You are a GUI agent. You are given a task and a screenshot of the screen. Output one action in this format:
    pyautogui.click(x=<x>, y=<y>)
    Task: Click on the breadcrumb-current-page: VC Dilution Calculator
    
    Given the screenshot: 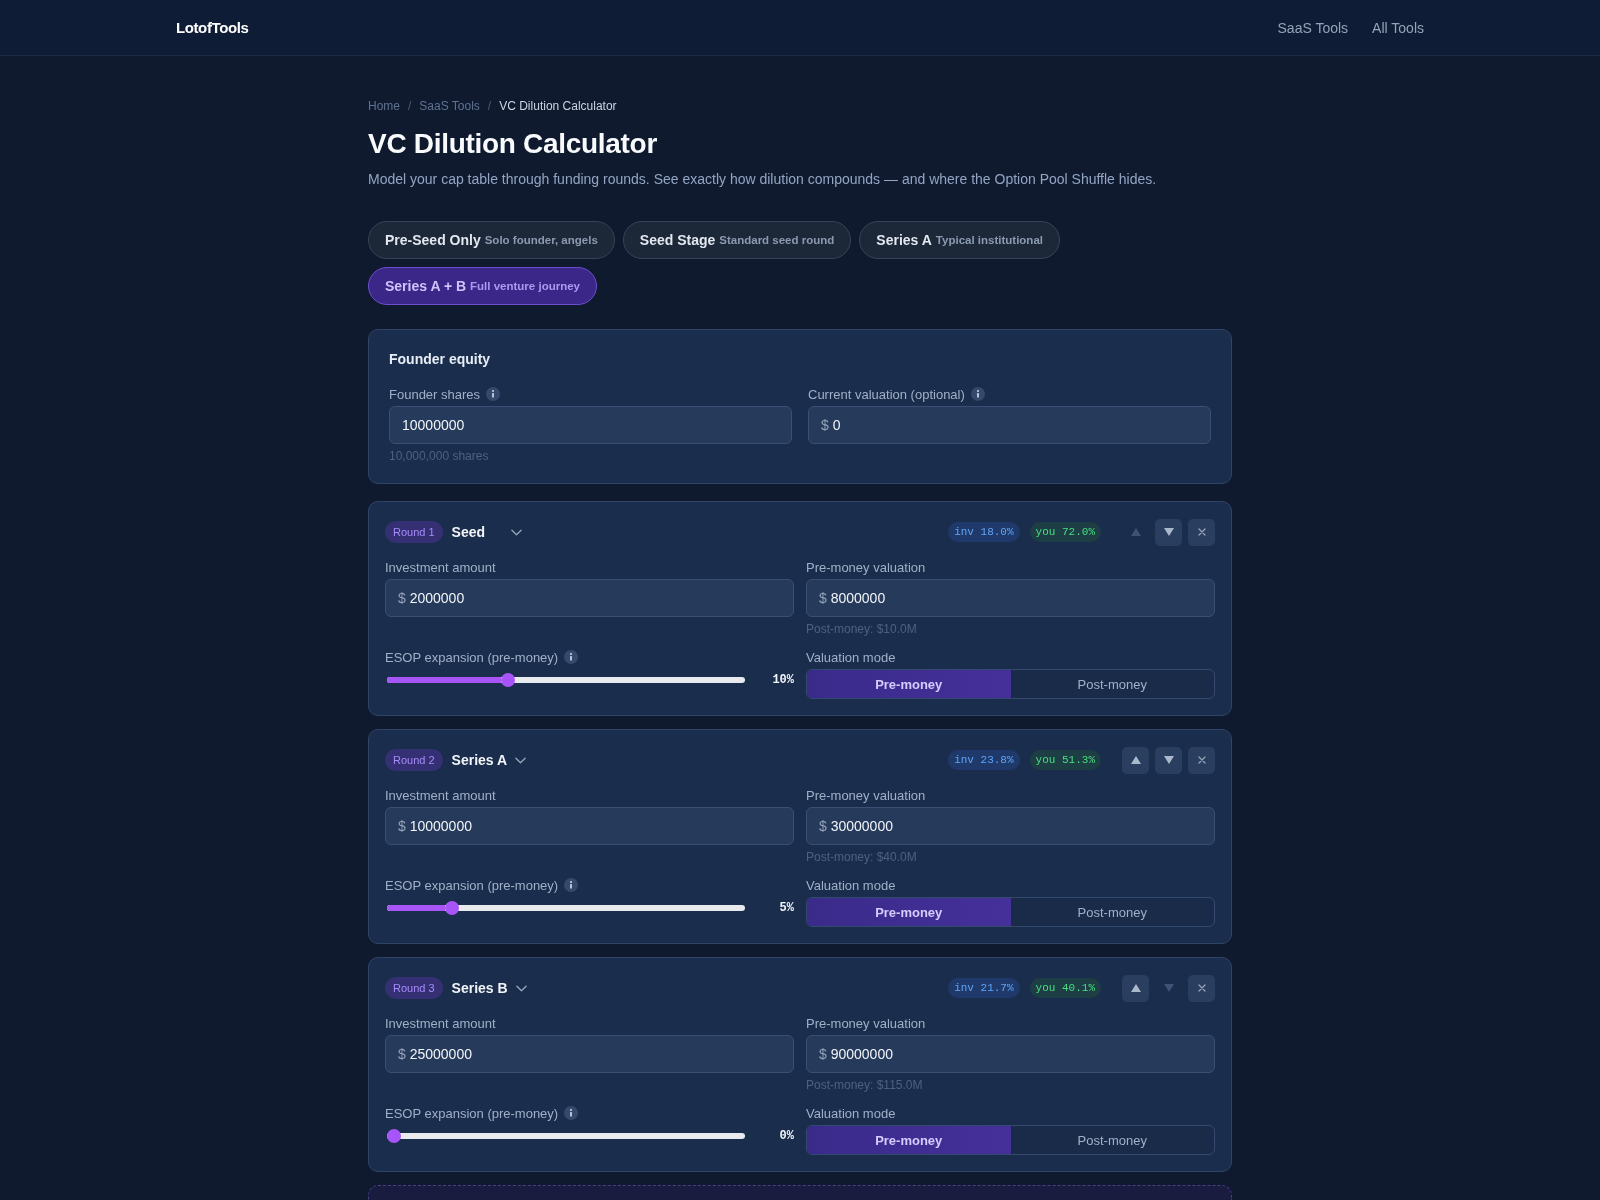 What is the action you would take?
    pyautogui.click(x=558, y=106)
    